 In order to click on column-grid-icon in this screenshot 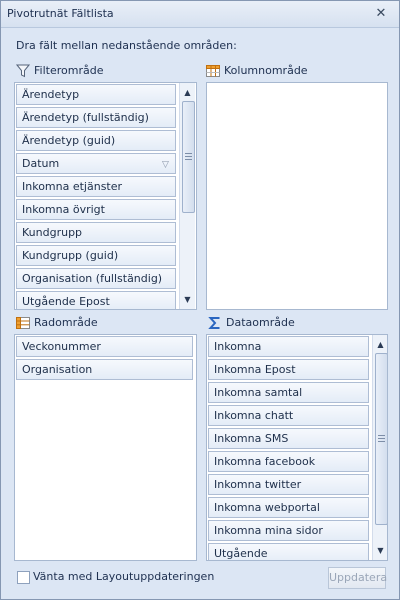, I will do `click(213, 71)`.